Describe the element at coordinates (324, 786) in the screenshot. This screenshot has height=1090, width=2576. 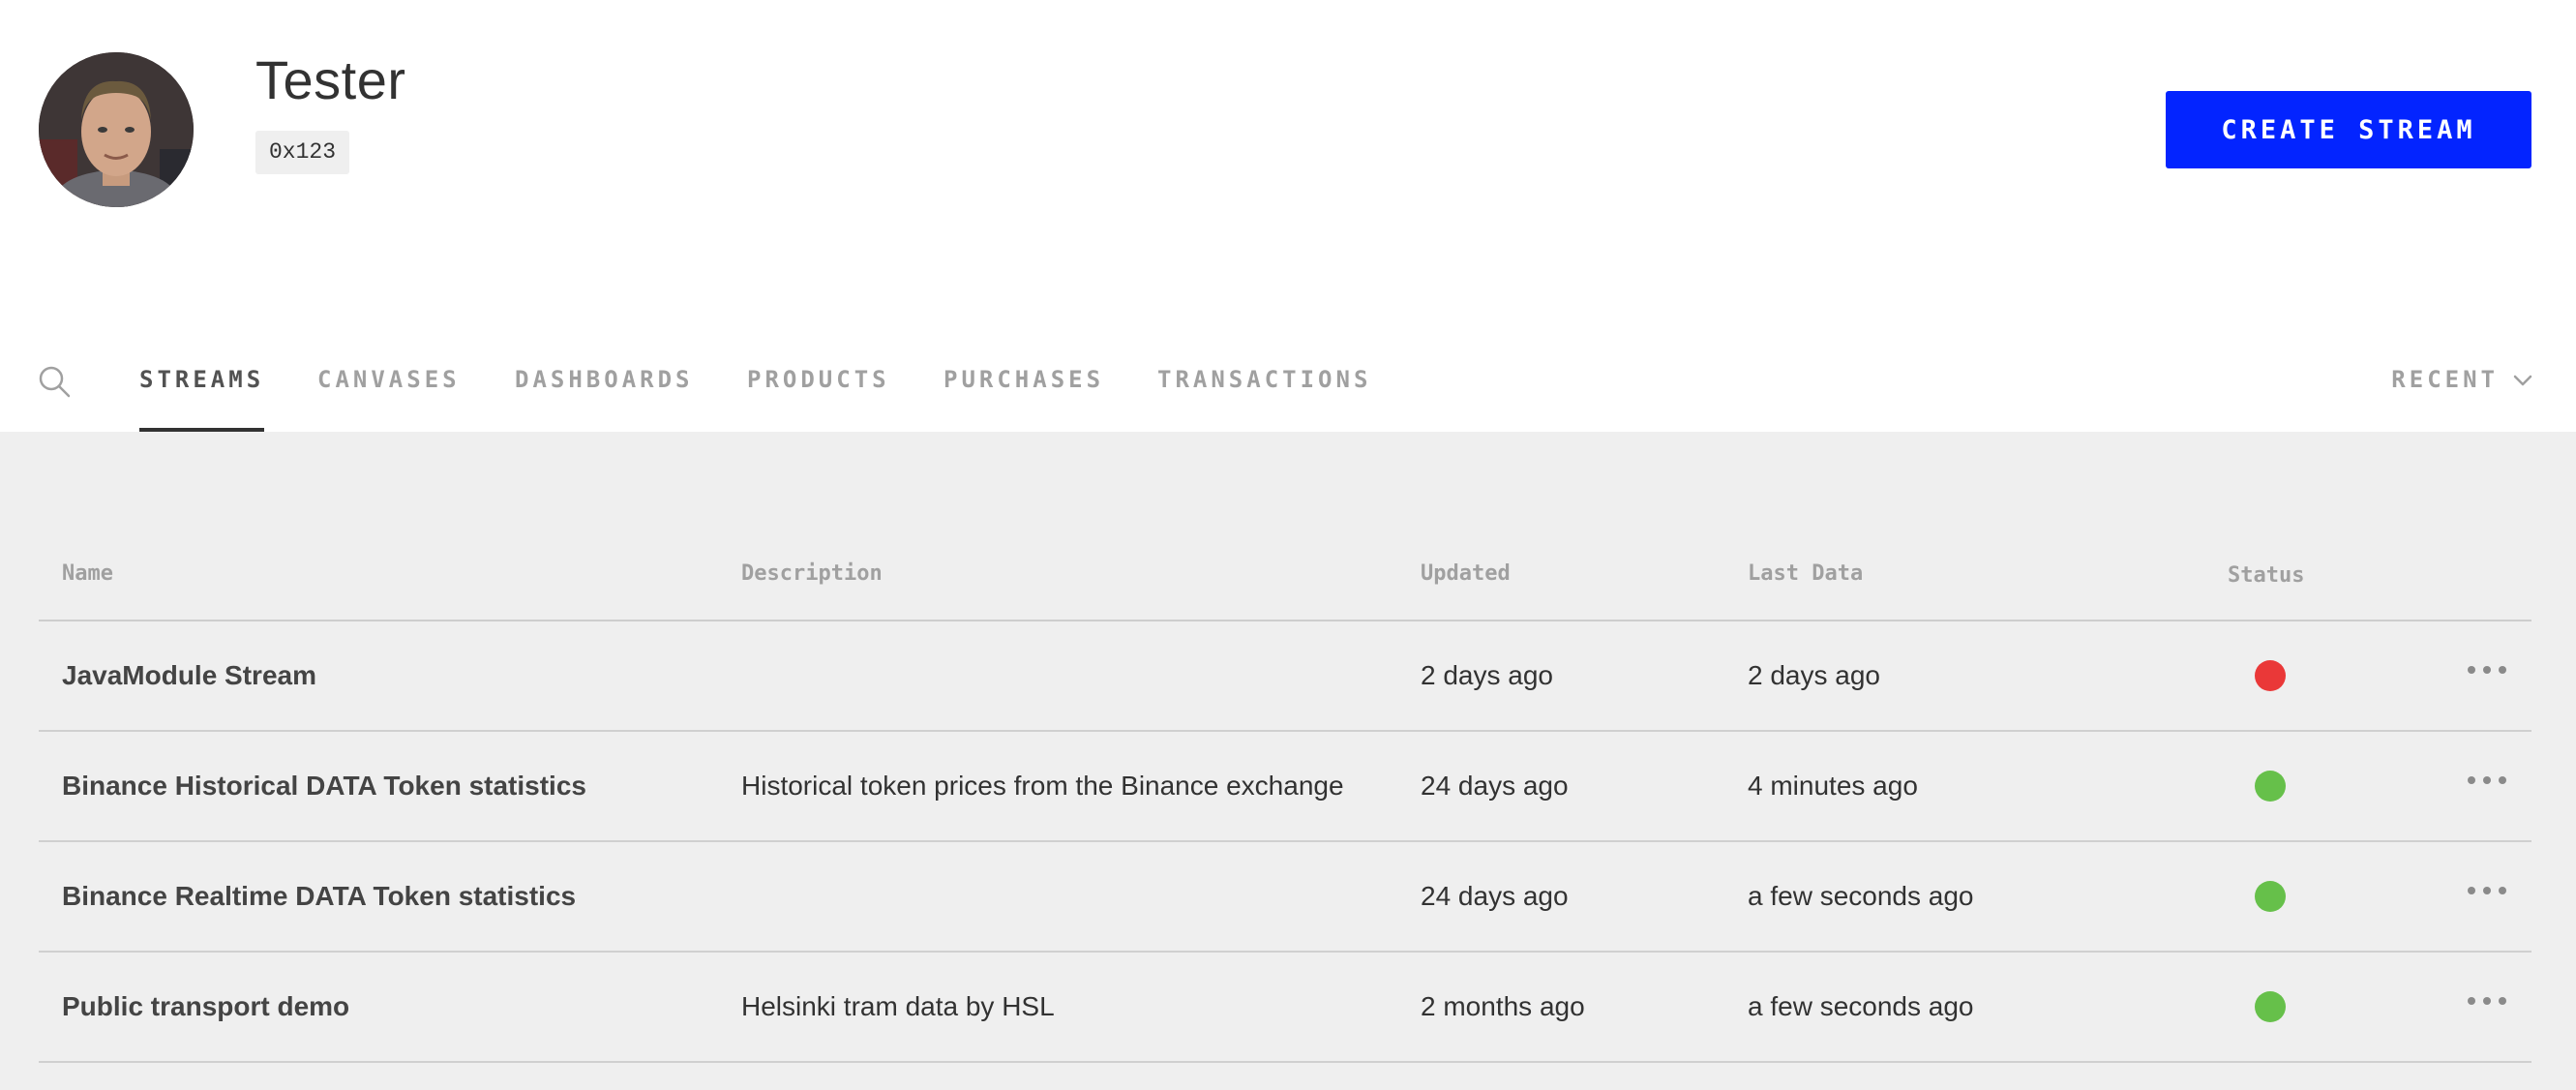
I see `stream-name: Binance Historical DATA Token statistics` at that location.